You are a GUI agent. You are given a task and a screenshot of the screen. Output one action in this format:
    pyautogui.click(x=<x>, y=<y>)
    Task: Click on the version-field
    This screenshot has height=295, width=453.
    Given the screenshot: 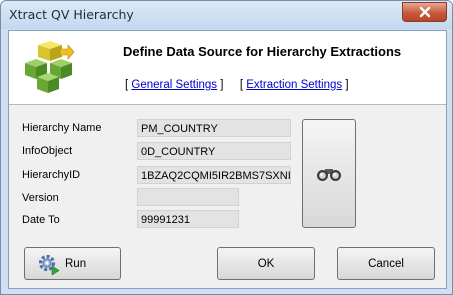 What is the action you would take?
    pyautogui.click(x=188, y=197)
    